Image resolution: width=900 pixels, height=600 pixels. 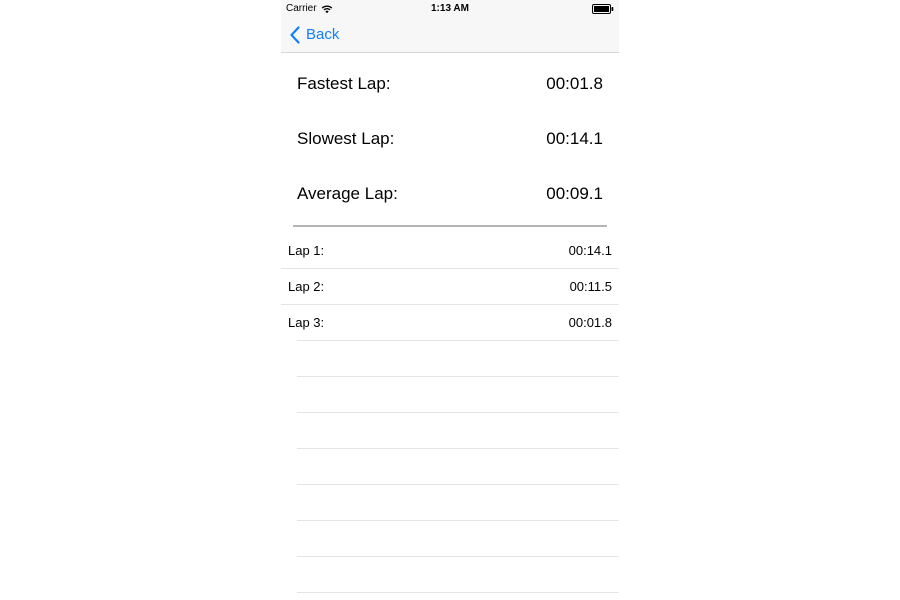 What do you see at coordinates (450, 194) in the screenshot?
I see `average-lap-row: Average Lap: 00:09.1` at bounding box center [450, 194].